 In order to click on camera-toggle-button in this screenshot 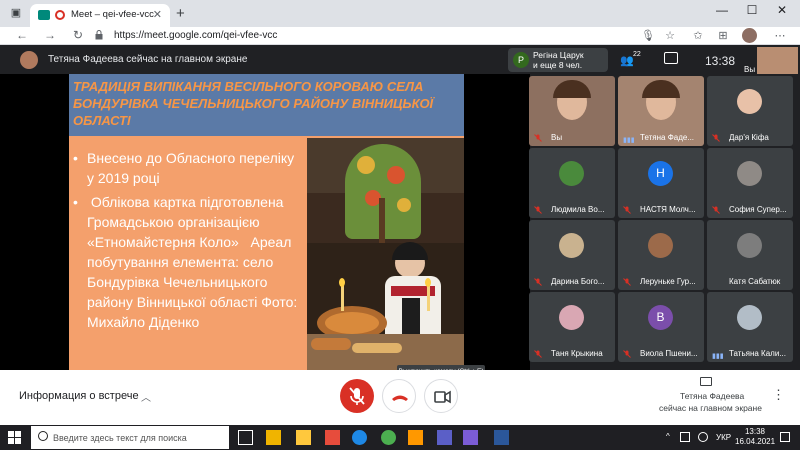, I will do `click(441, 396)`.